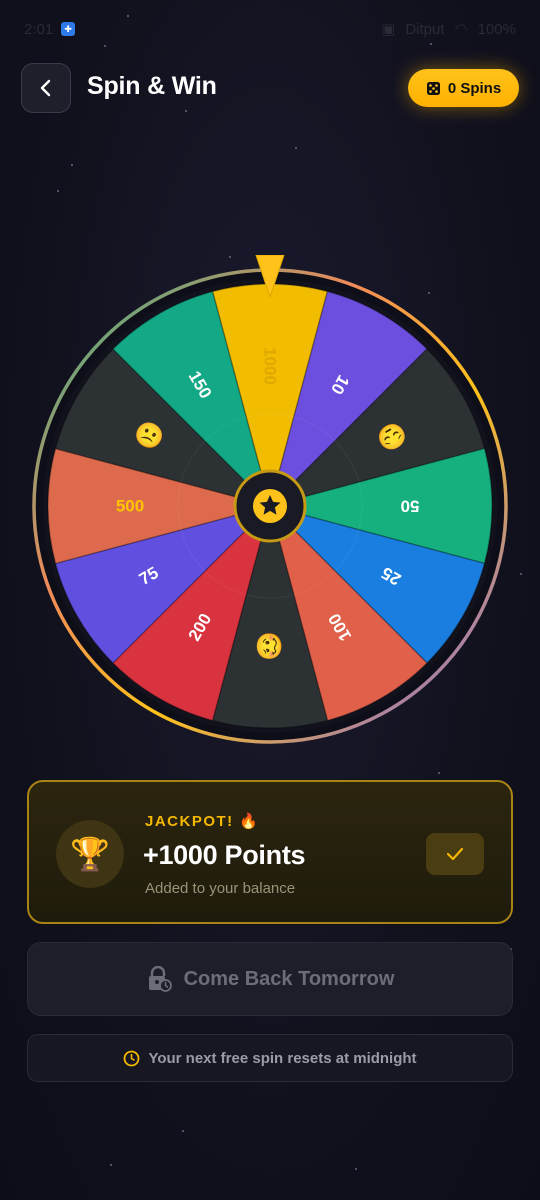 Image resolution: width=540 pixels, height=1200 pixels. I want to click on wheel-segment-label: 50, so click(410, 506).